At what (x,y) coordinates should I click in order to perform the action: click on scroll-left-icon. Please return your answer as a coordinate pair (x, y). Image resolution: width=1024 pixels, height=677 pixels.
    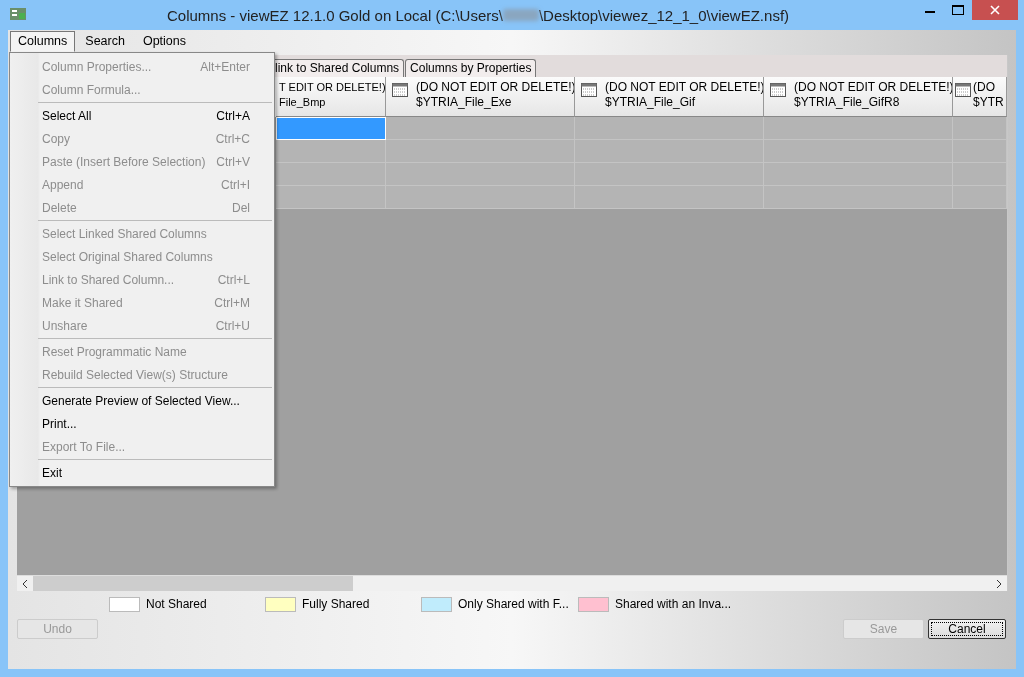
    Looking at the image, I should click on (25, 583).